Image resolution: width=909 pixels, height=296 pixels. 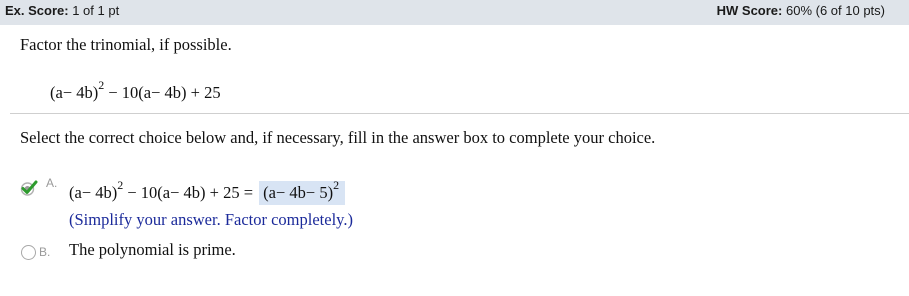 I want to click on answer-base: (a− 4b− 5), so click(x=298, y=192).